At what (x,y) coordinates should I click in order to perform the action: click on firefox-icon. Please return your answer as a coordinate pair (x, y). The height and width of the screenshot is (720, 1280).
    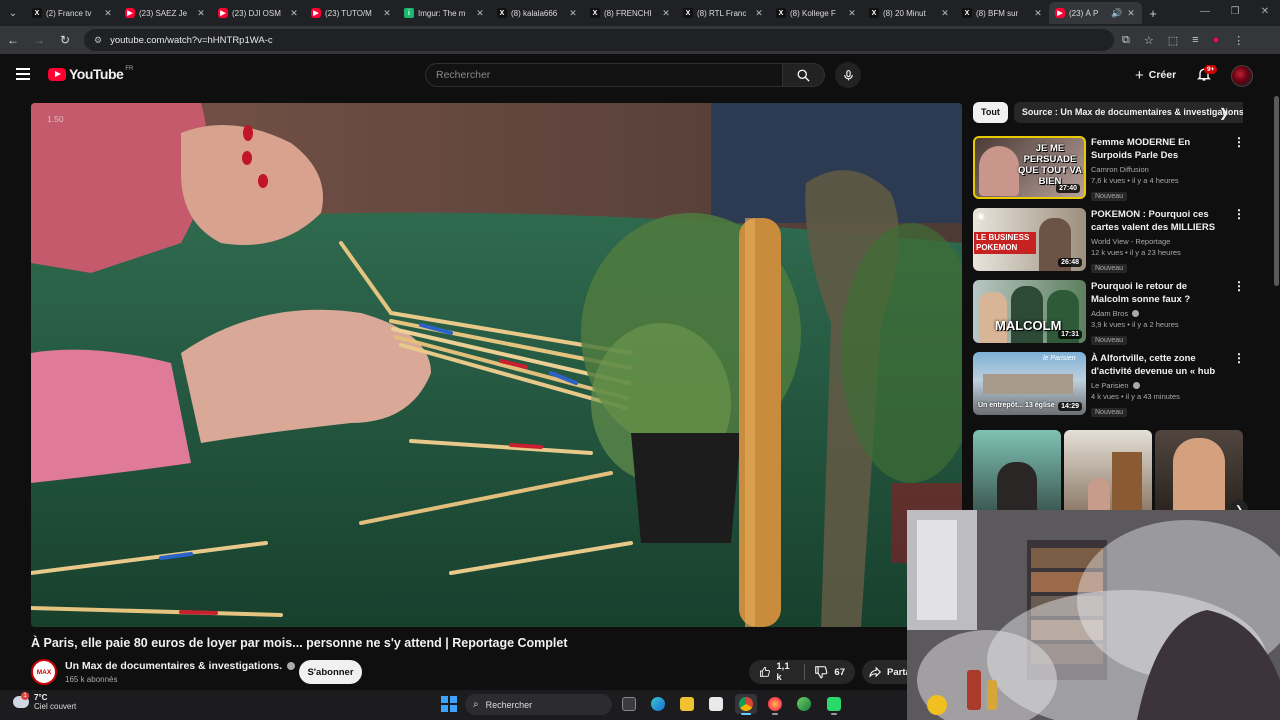
    Looking at the image, I should click on (775, 704).